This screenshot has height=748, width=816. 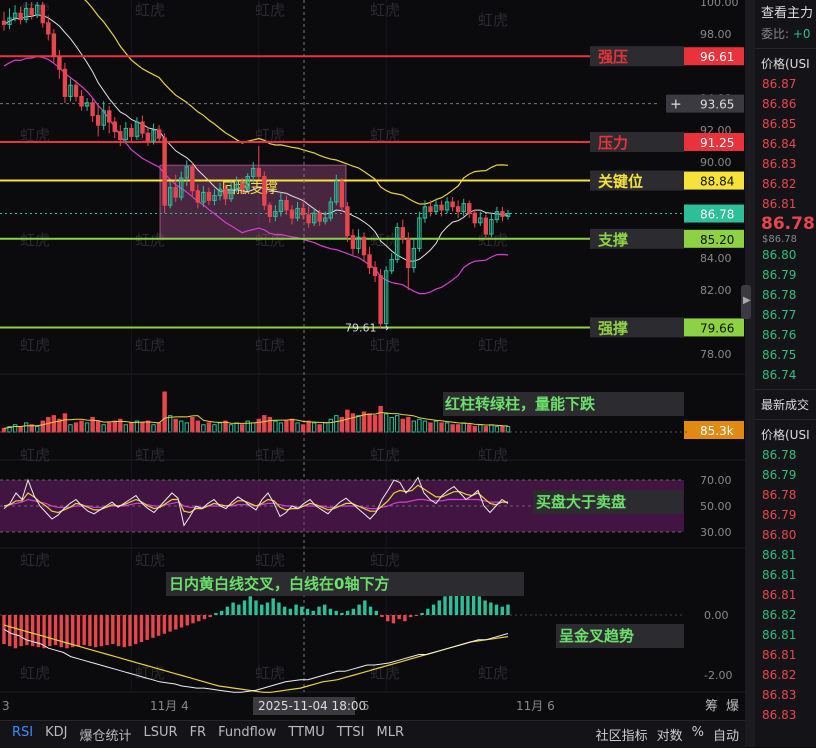 What do you see at coordinates (716, 615) in the screenshot?
I see `macd-tick: 0.00` at bounding box center [716, 615].